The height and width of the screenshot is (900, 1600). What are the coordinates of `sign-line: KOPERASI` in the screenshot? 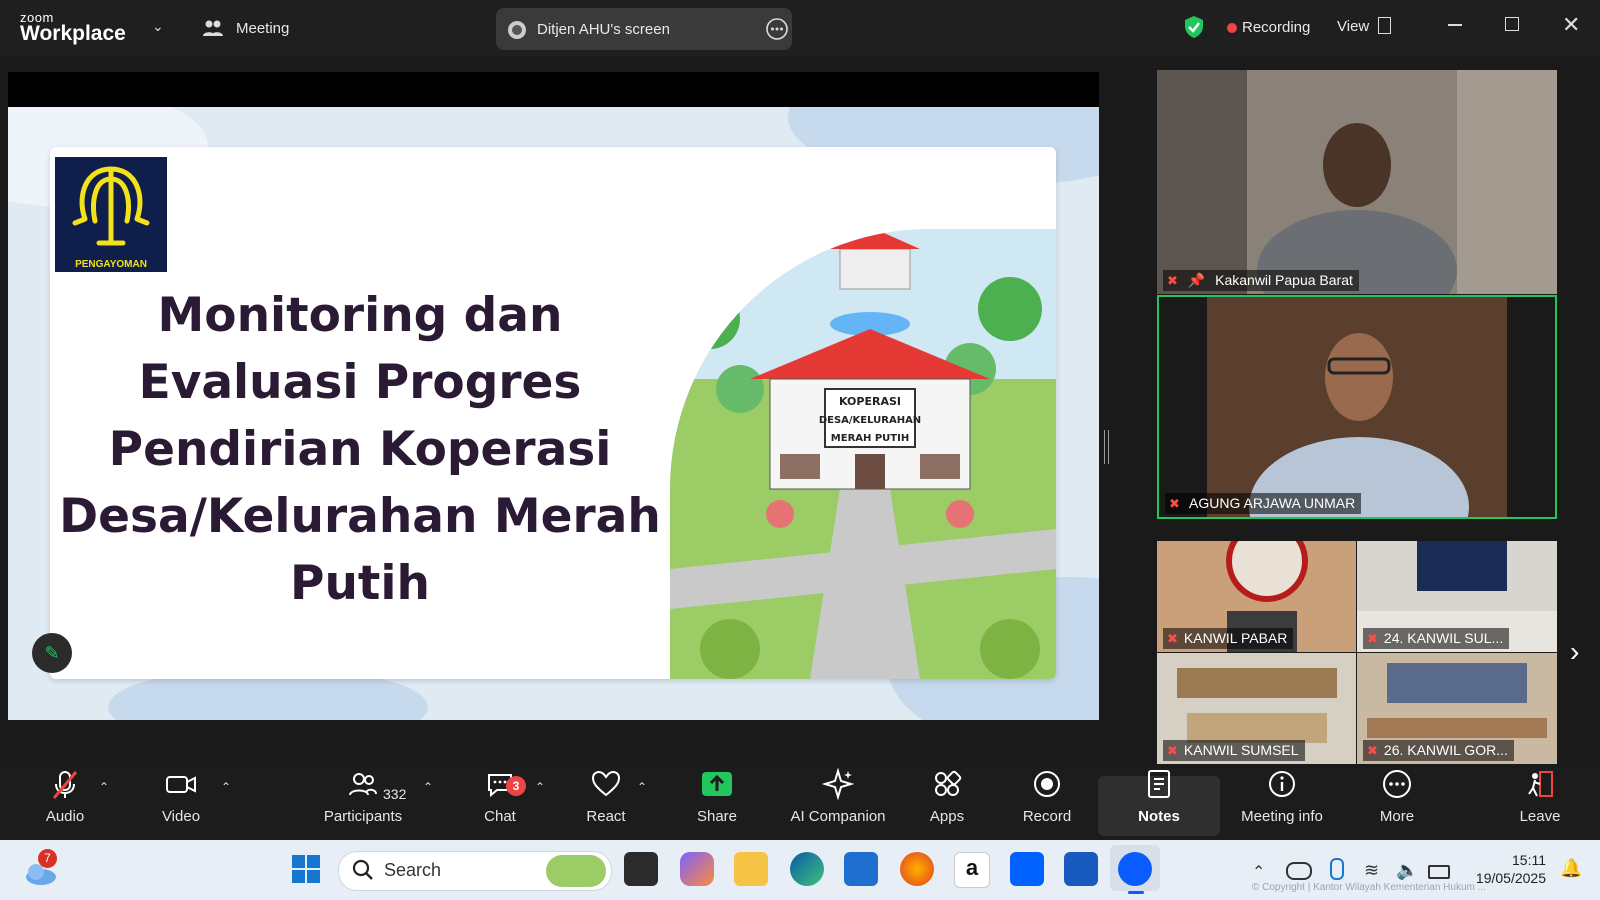 It's located at (870, 401).